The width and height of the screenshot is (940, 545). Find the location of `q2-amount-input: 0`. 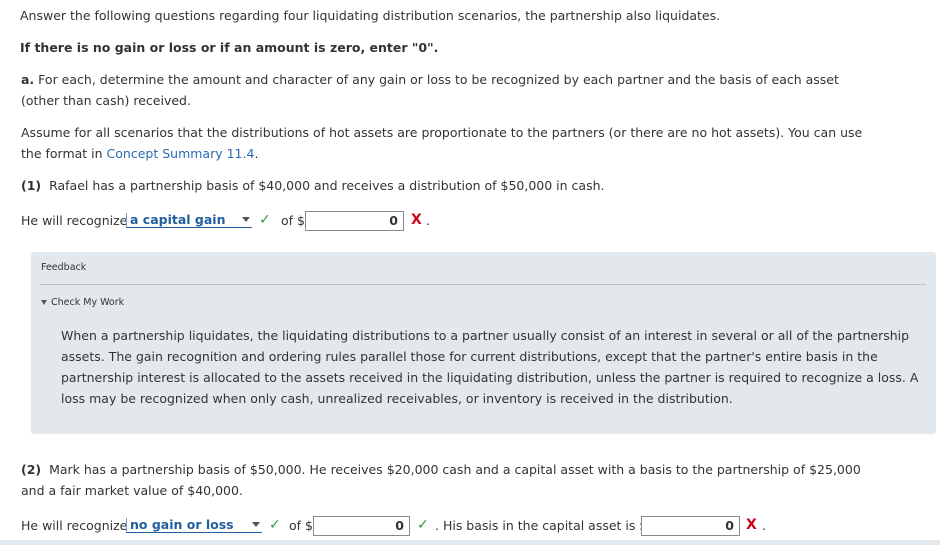

q2-amount-input: 0 is located at coordinates (361, 526).